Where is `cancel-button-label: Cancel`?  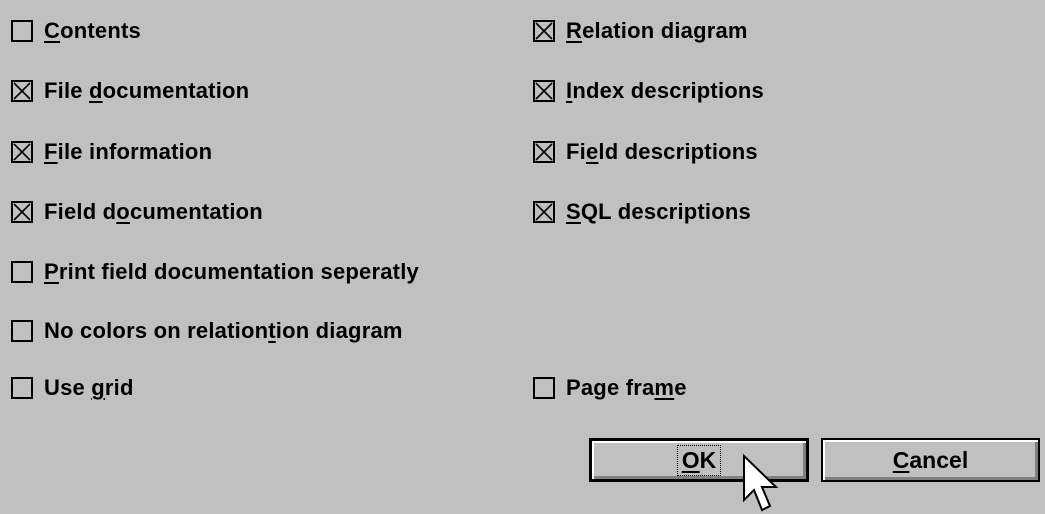 cancel-button-label: Cancel is located at coordinates (930, 459).